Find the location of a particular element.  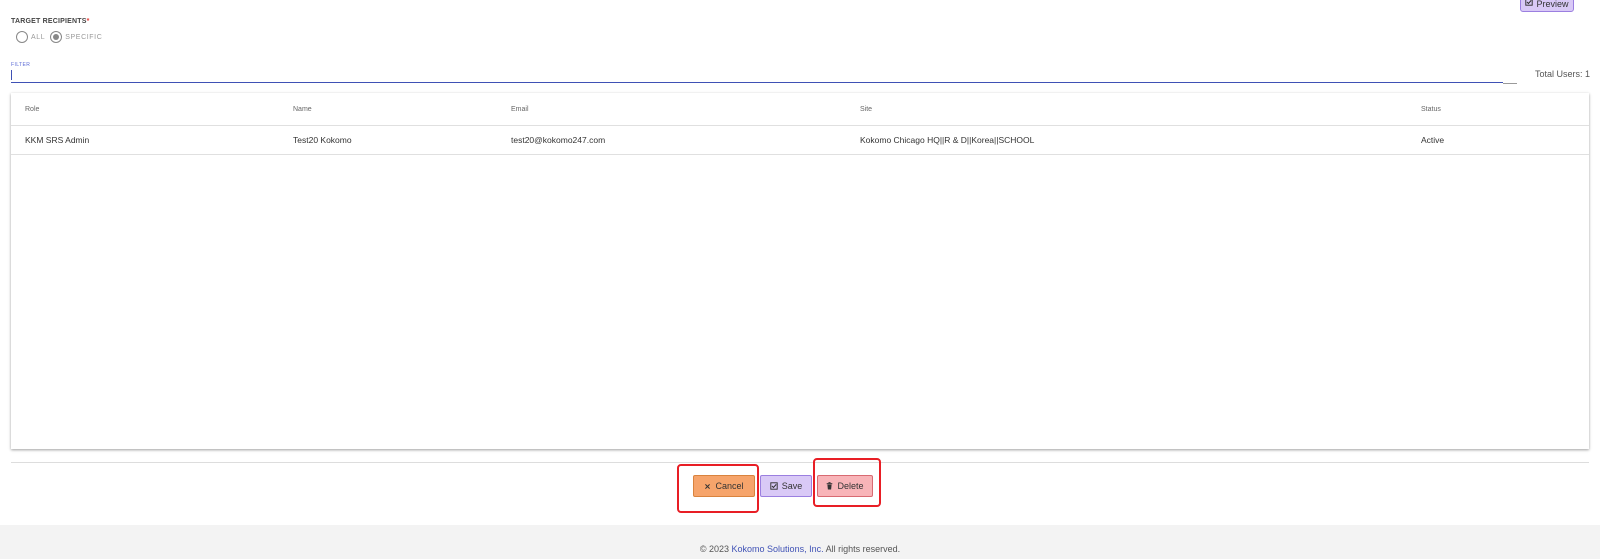

filter-label: FILTER is located at coordinates (21, 65).